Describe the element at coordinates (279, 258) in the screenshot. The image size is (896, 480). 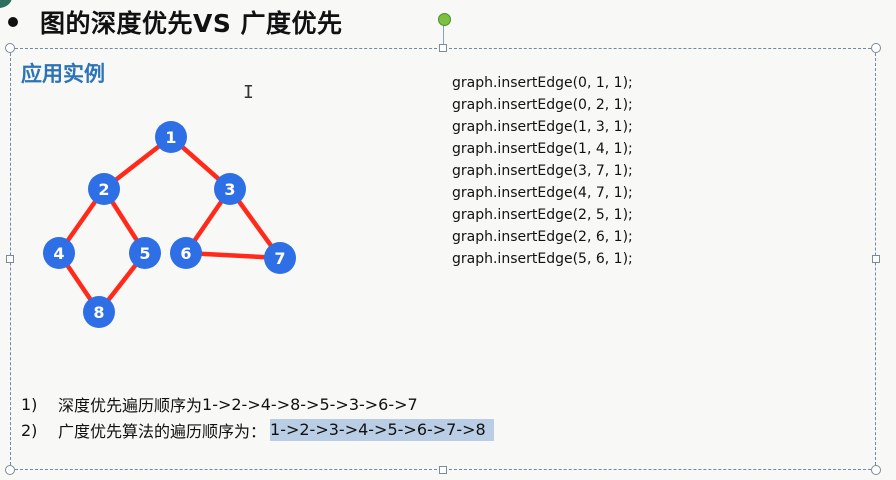
I see `graph-node-label-7: 7` at that location.